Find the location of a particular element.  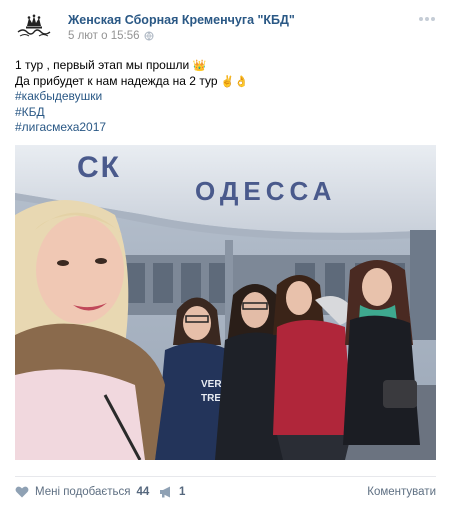

post-meta: 5 лют о 15:56 is located at coordinates (111, 36).